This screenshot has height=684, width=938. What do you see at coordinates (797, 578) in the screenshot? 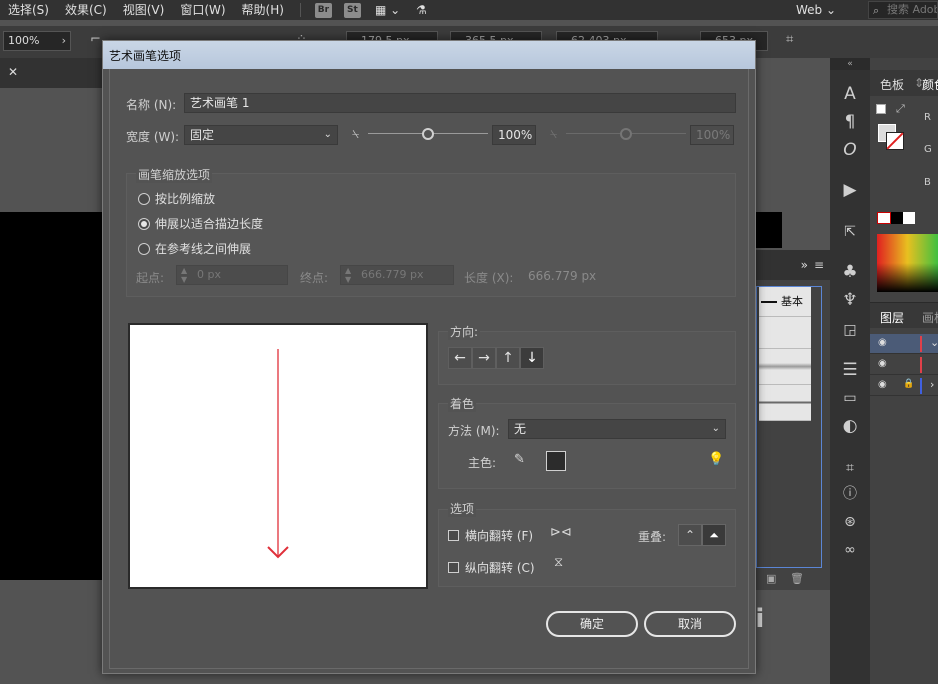
I see `trash-icon: 🗑` at bounding box center [797, 578].